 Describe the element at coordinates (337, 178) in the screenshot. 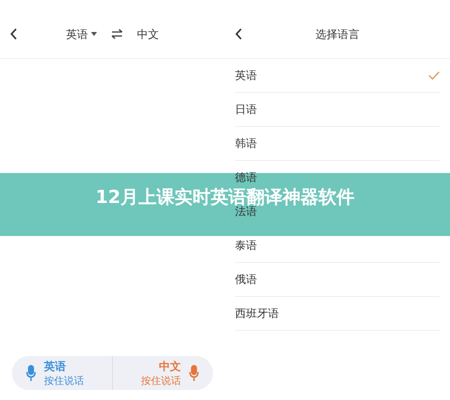

I see `language-item: 德语` at that location.